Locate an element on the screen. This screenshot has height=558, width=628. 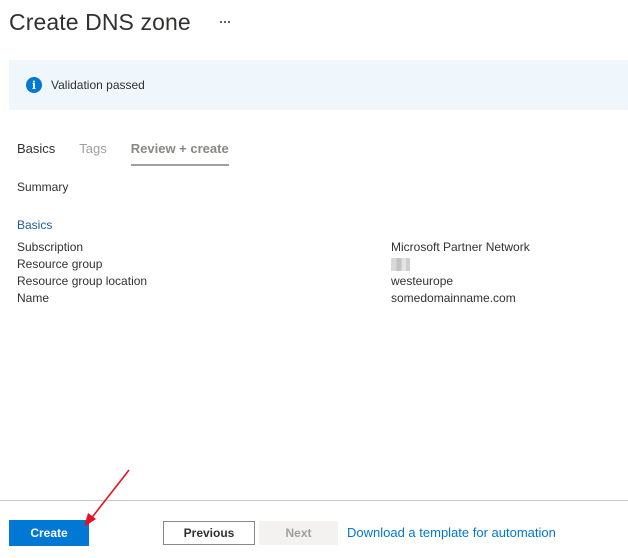
summary-heading: Summary is located at coordinates (43, 187).